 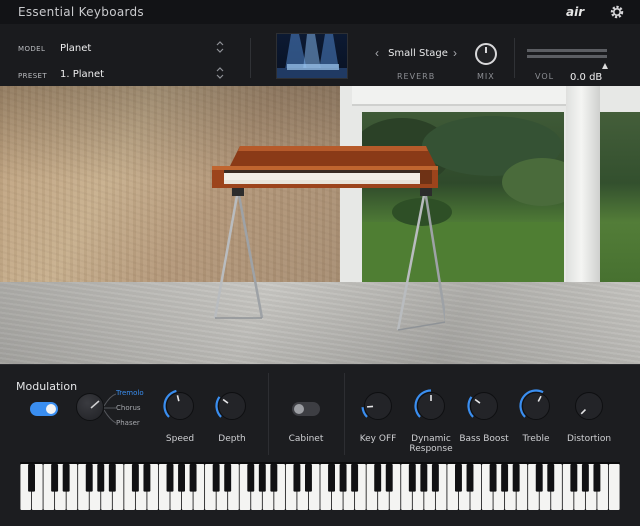 What do you see at coordinates (220, 73) in the screenshot?
I see `preset-stepper` at bounding box center [220, 73].